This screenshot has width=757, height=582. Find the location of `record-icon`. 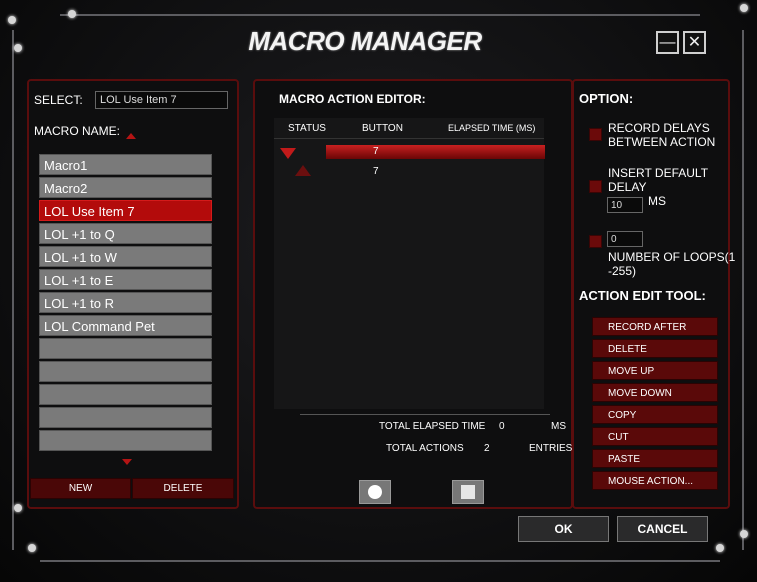

record-icon is located at coordinates (375, 492).